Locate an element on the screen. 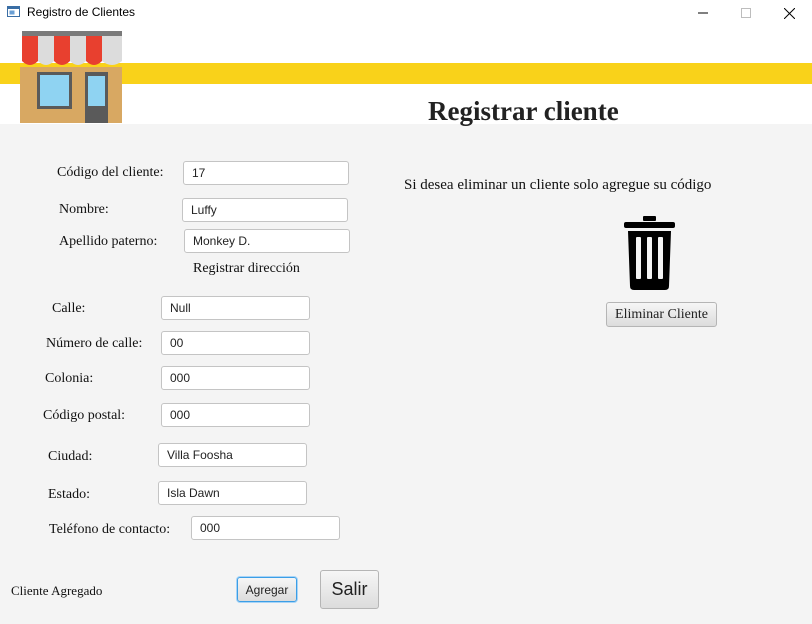 This screenshot has width=812, height=624. estado-label: Estado: is located at coordinates (69, 494).